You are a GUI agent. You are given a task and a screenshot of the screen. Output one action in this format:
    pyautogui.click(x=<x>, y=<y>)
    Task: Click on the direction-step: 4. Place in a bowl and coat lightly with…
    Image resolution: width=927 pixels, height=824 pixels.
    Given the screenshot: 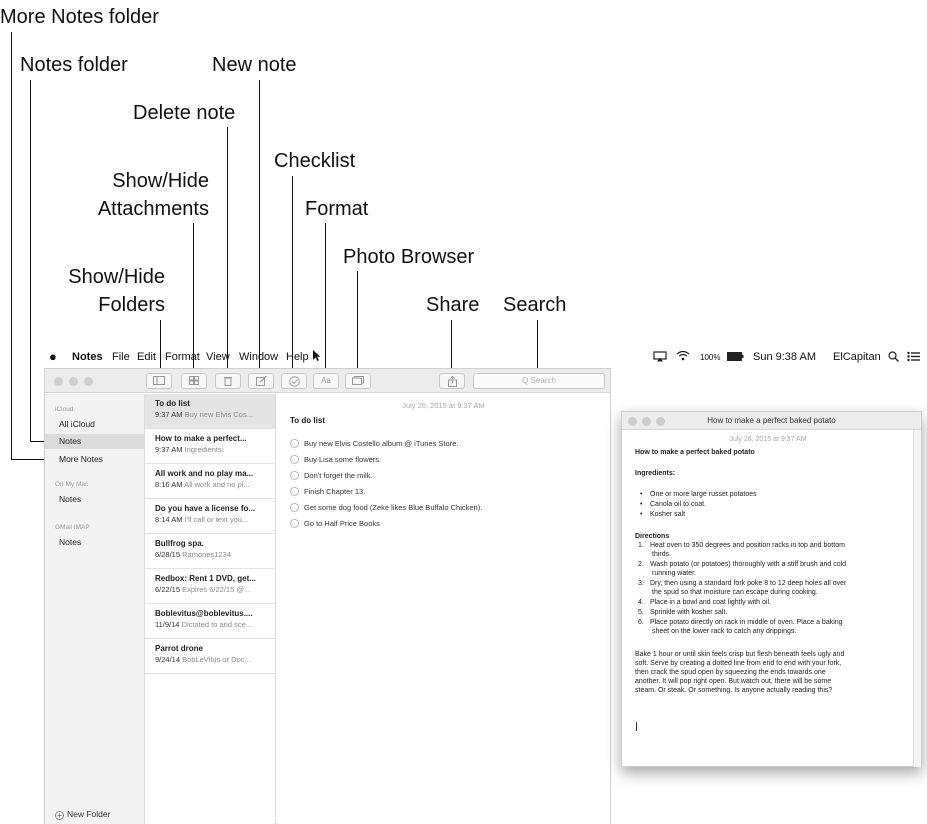 What is the action you would take?
    pyautogui.click(x=704, y=602)
    